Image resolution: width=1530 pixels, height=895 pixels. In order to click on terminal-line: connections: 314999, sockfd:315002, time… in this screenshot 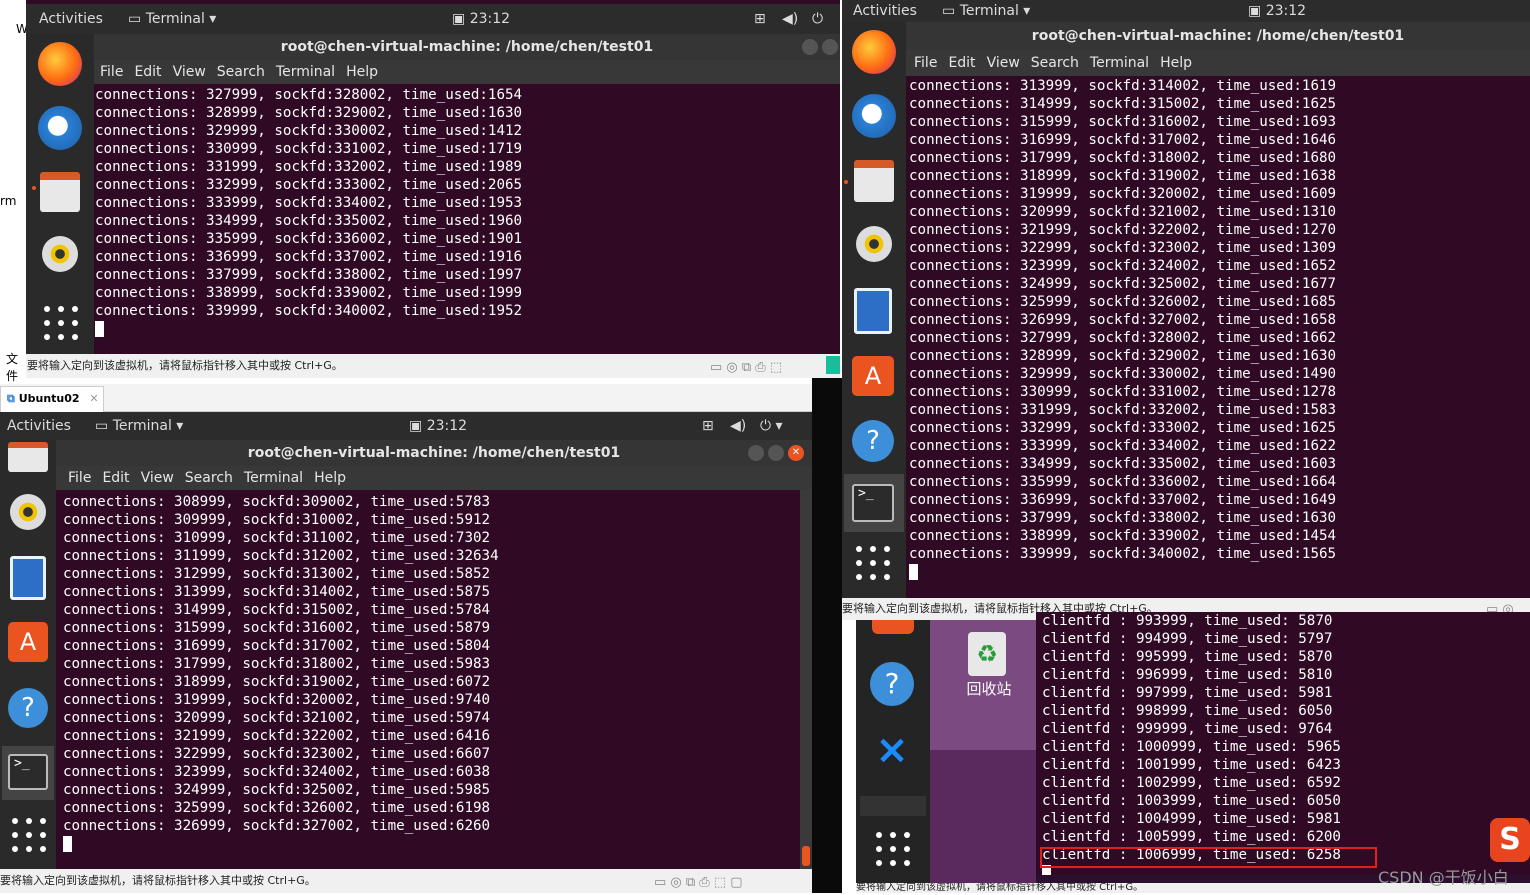, I will do `click(1123, 104)`.